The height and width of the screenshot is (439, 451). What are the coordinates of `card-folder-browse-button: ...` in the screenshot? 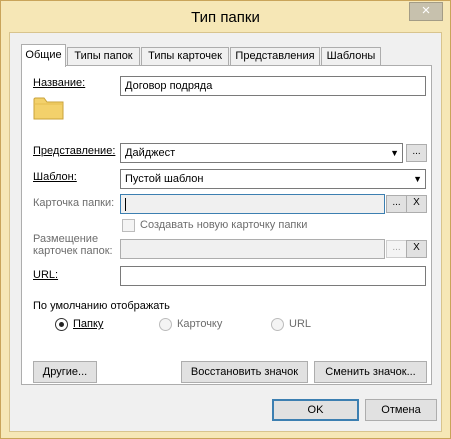 It's located at (396, 204).